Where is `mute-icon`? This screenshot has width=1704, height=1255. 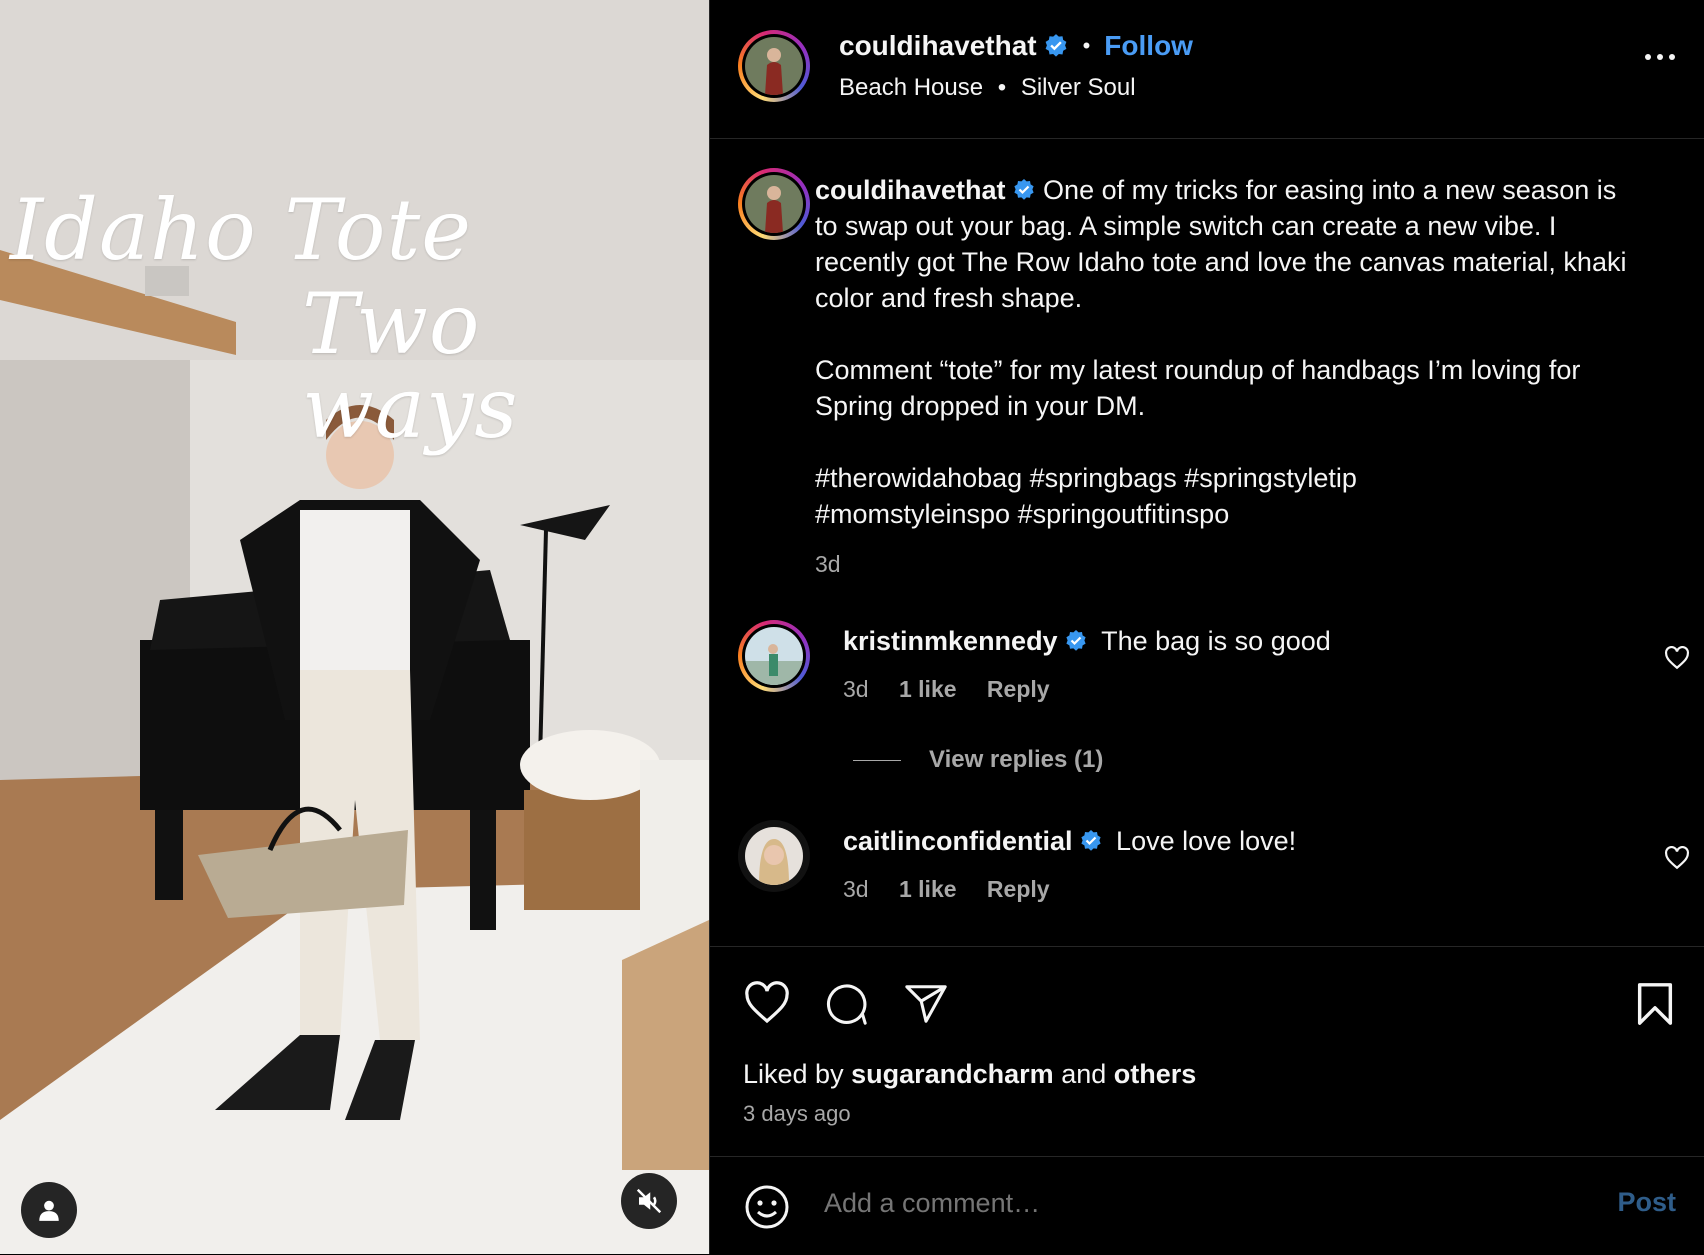 mute-icon is located at coordinates (649, 1201).